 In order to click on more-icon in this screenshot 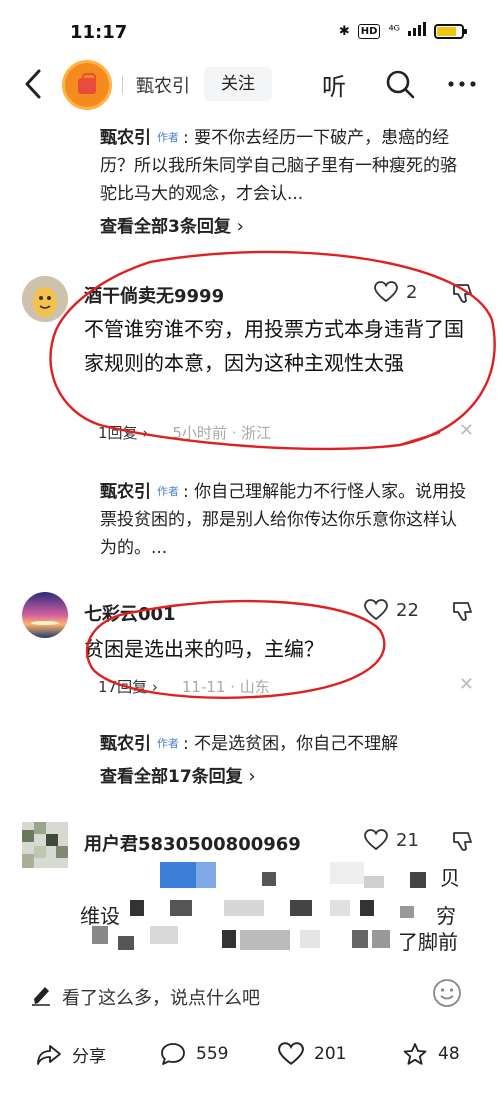, I will do `click(462, 84)`.